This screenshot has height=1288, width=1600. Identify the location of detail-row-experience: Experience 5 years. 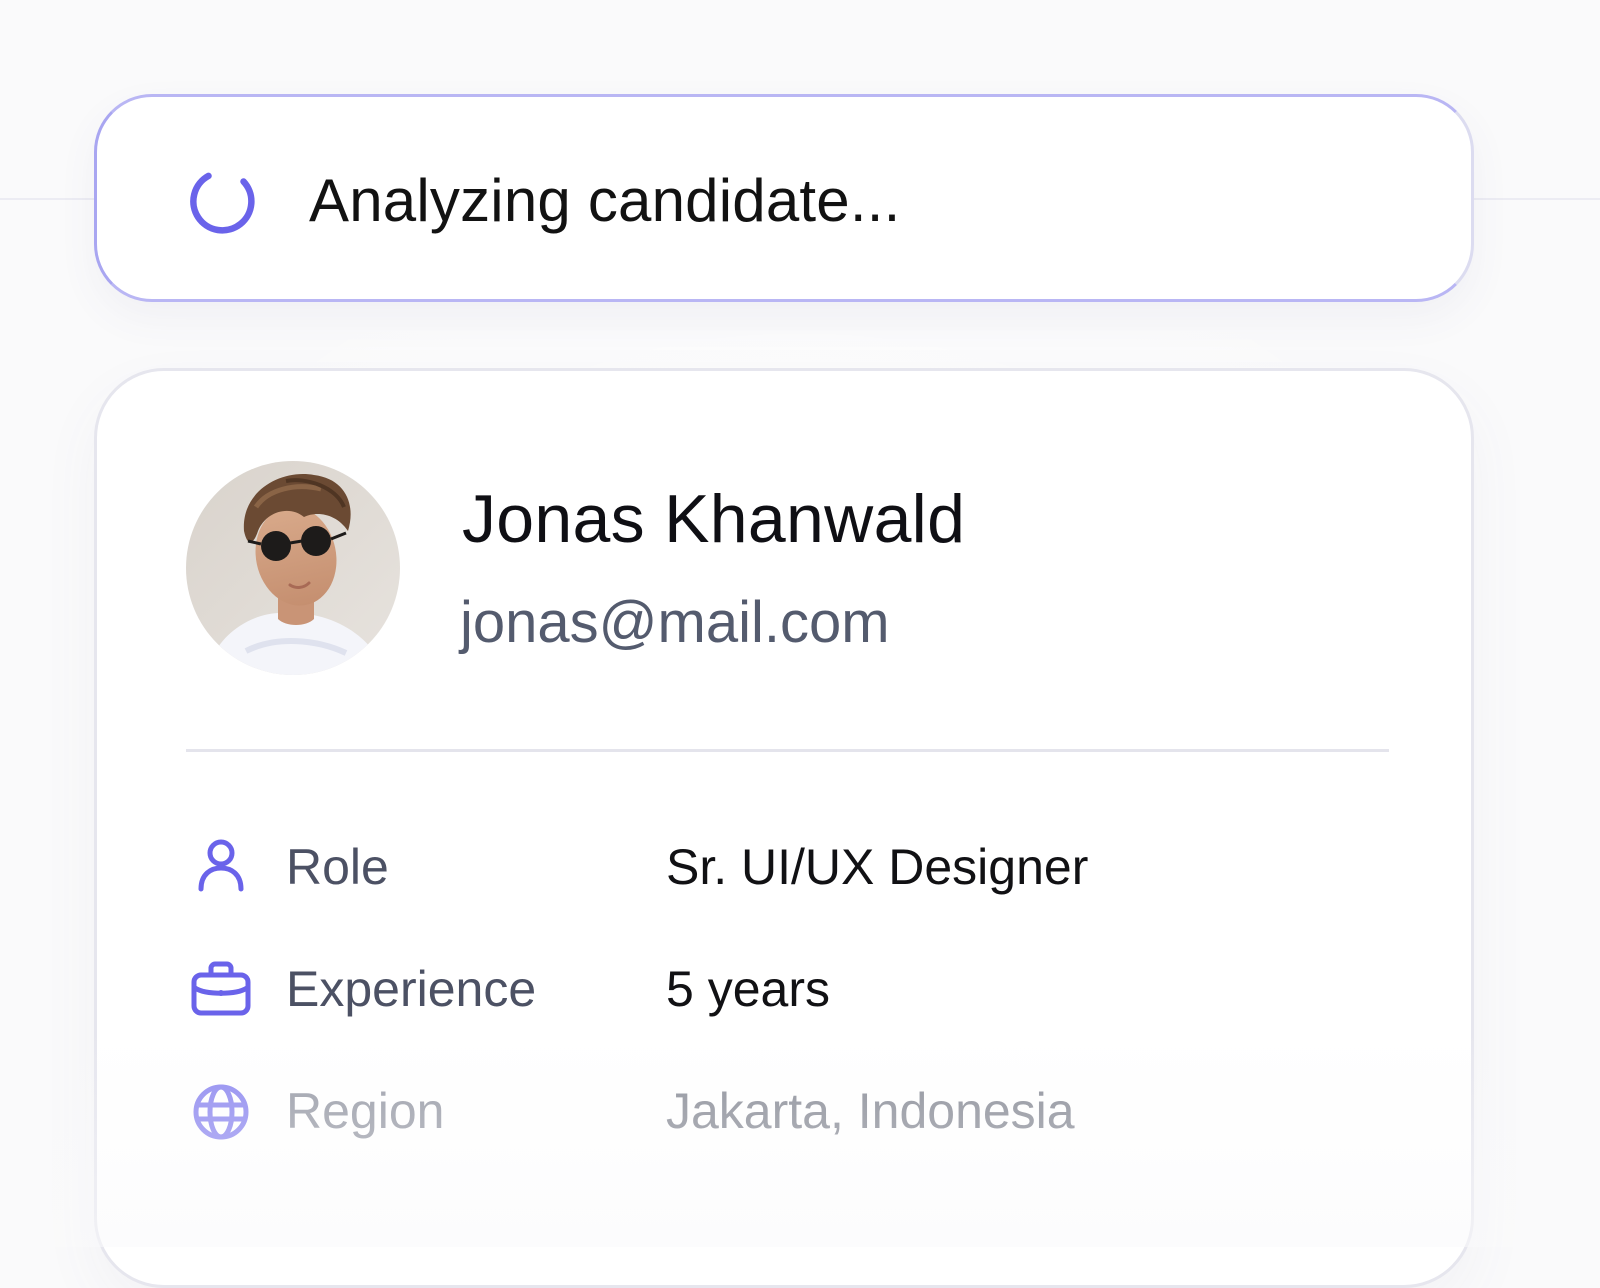
(786, 990).